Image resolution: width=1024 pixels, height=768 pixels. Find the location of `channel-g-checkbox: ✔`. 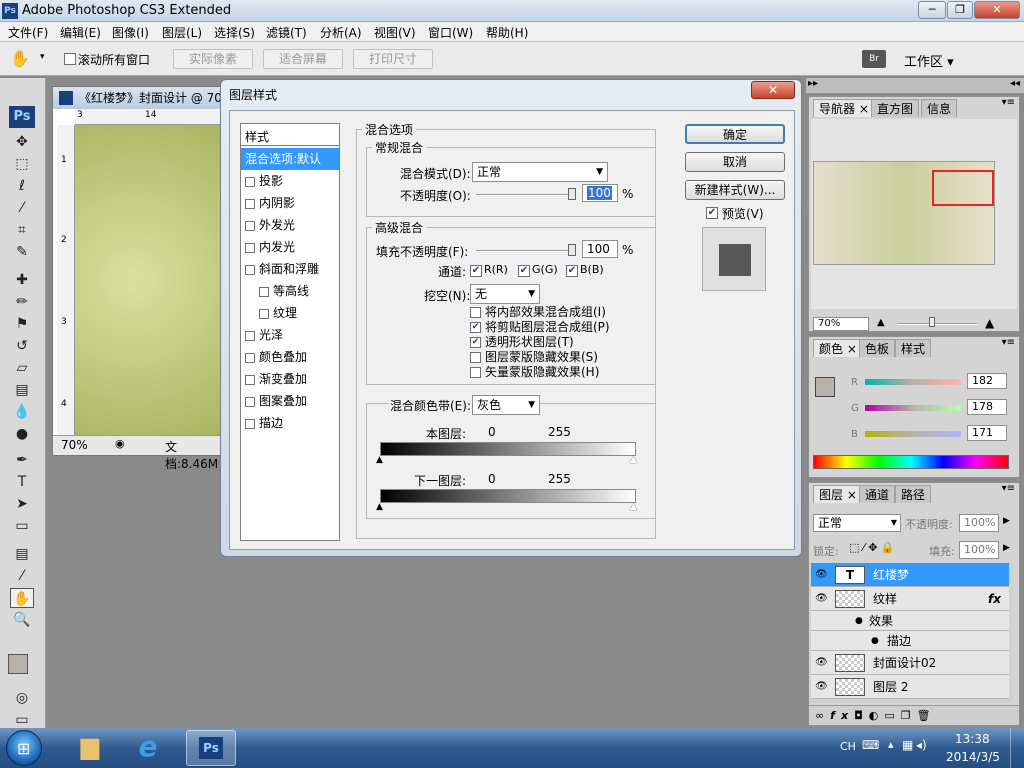

channel-g-checkbox: ✔ is located at coordinates (524, 271).